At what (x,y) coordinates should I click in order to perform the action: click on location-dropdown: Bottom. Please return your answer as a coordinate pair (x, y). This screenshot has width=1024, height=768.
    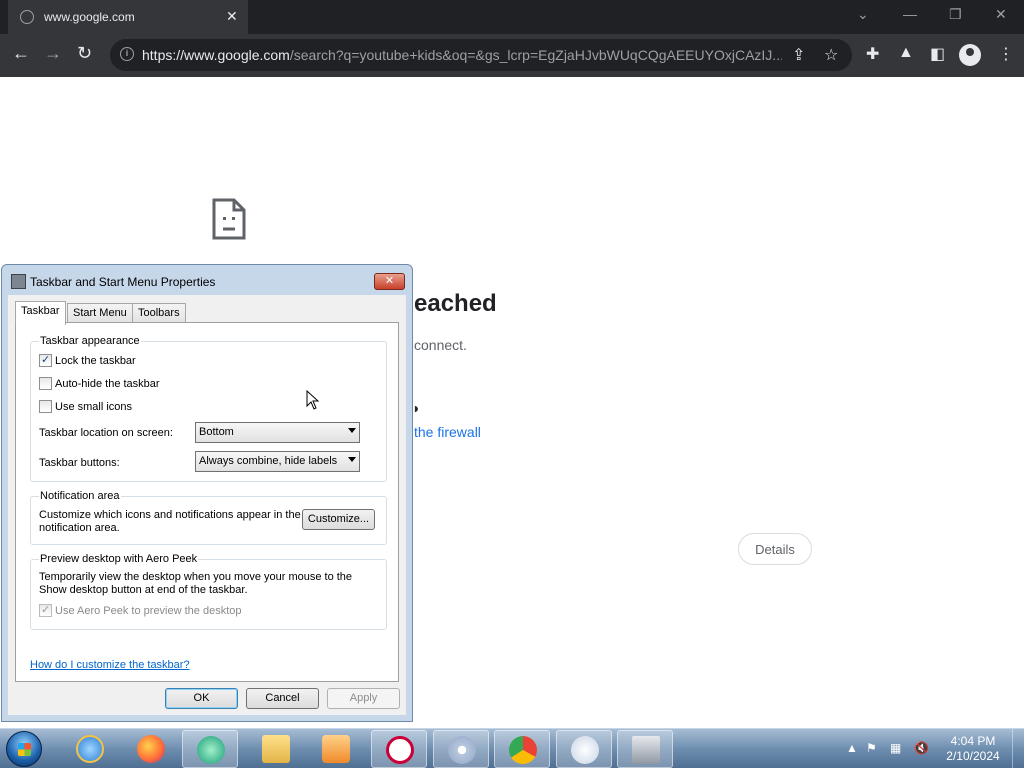
    Looking at the image, I should click on (277, 432).